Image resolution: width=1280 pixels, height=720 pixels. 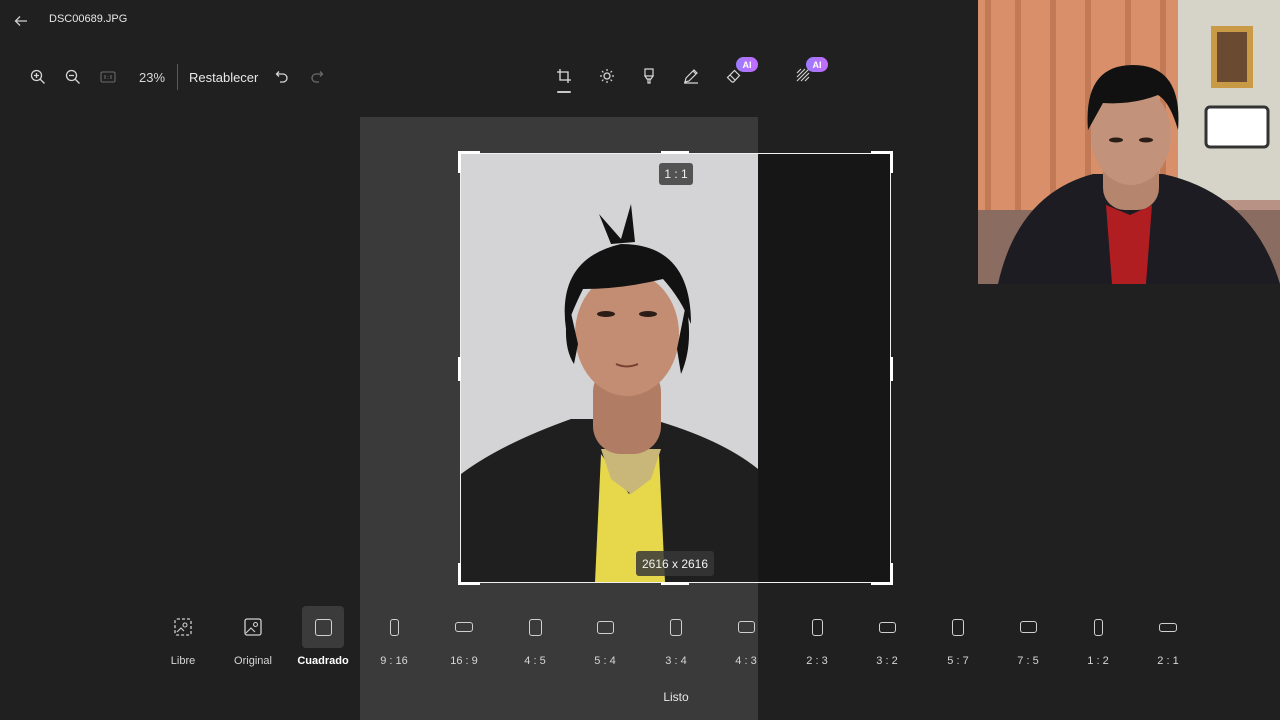 I want to click on aspect-7-5: 7 : 5, so click(x=1028, y=639).